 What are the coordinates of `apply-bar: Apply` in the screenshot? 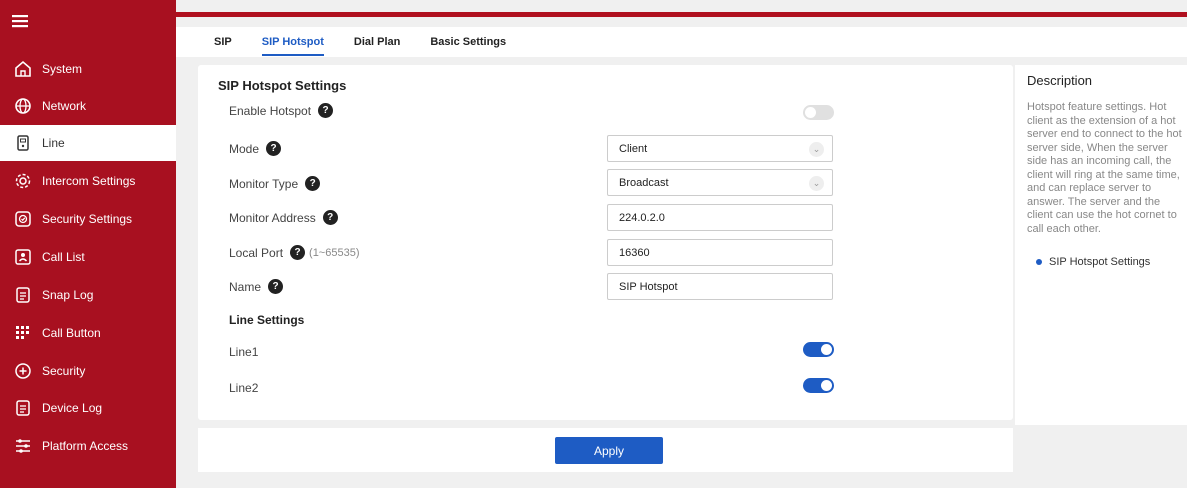 It's located at (605, 450).